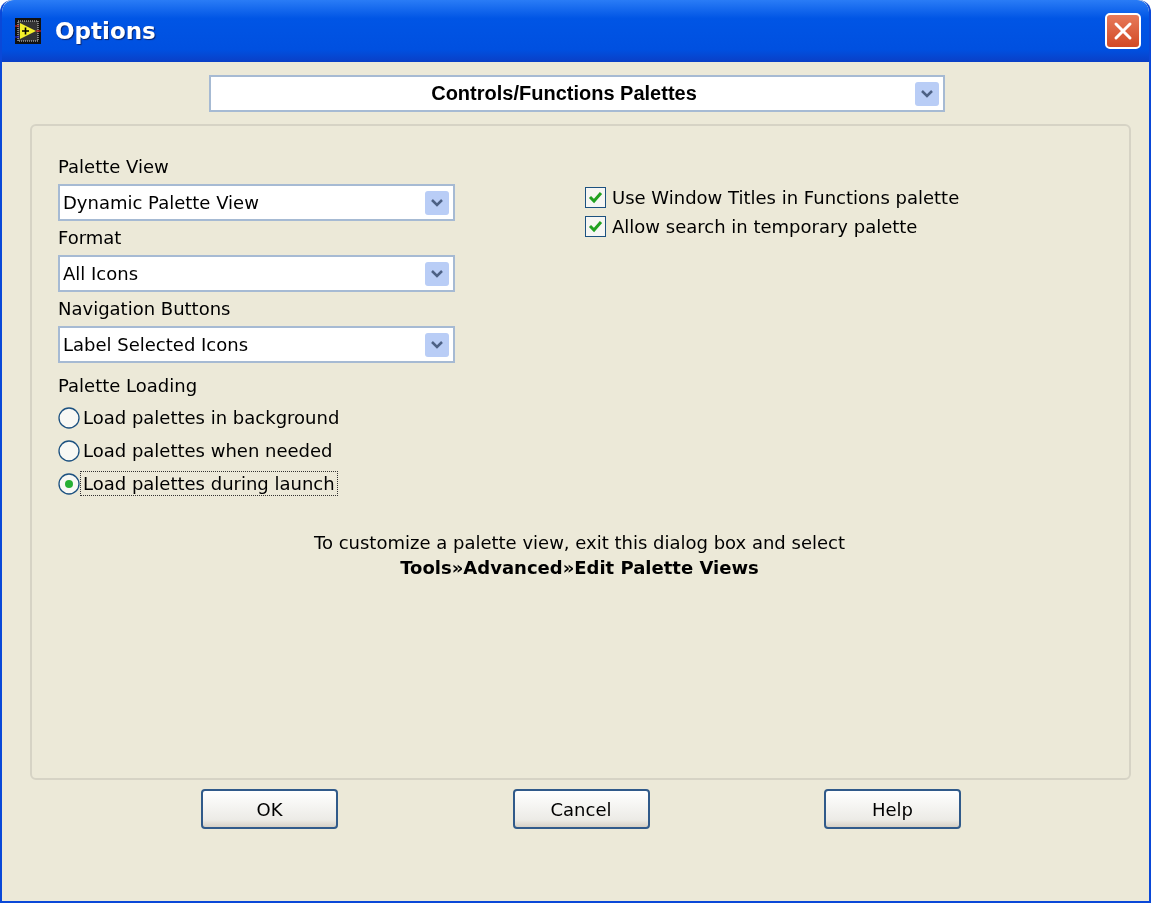 This screenshot has width=1151, height=903. I want to click on radio-label: Load palettes during launch, so click(209, 483).